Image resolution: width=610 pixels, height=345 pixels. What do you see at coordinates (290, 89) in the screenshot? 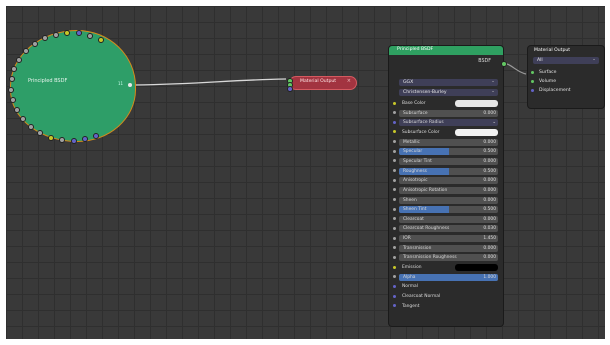
I see `mo-displacement-socket` at bounding box center [290, 89].